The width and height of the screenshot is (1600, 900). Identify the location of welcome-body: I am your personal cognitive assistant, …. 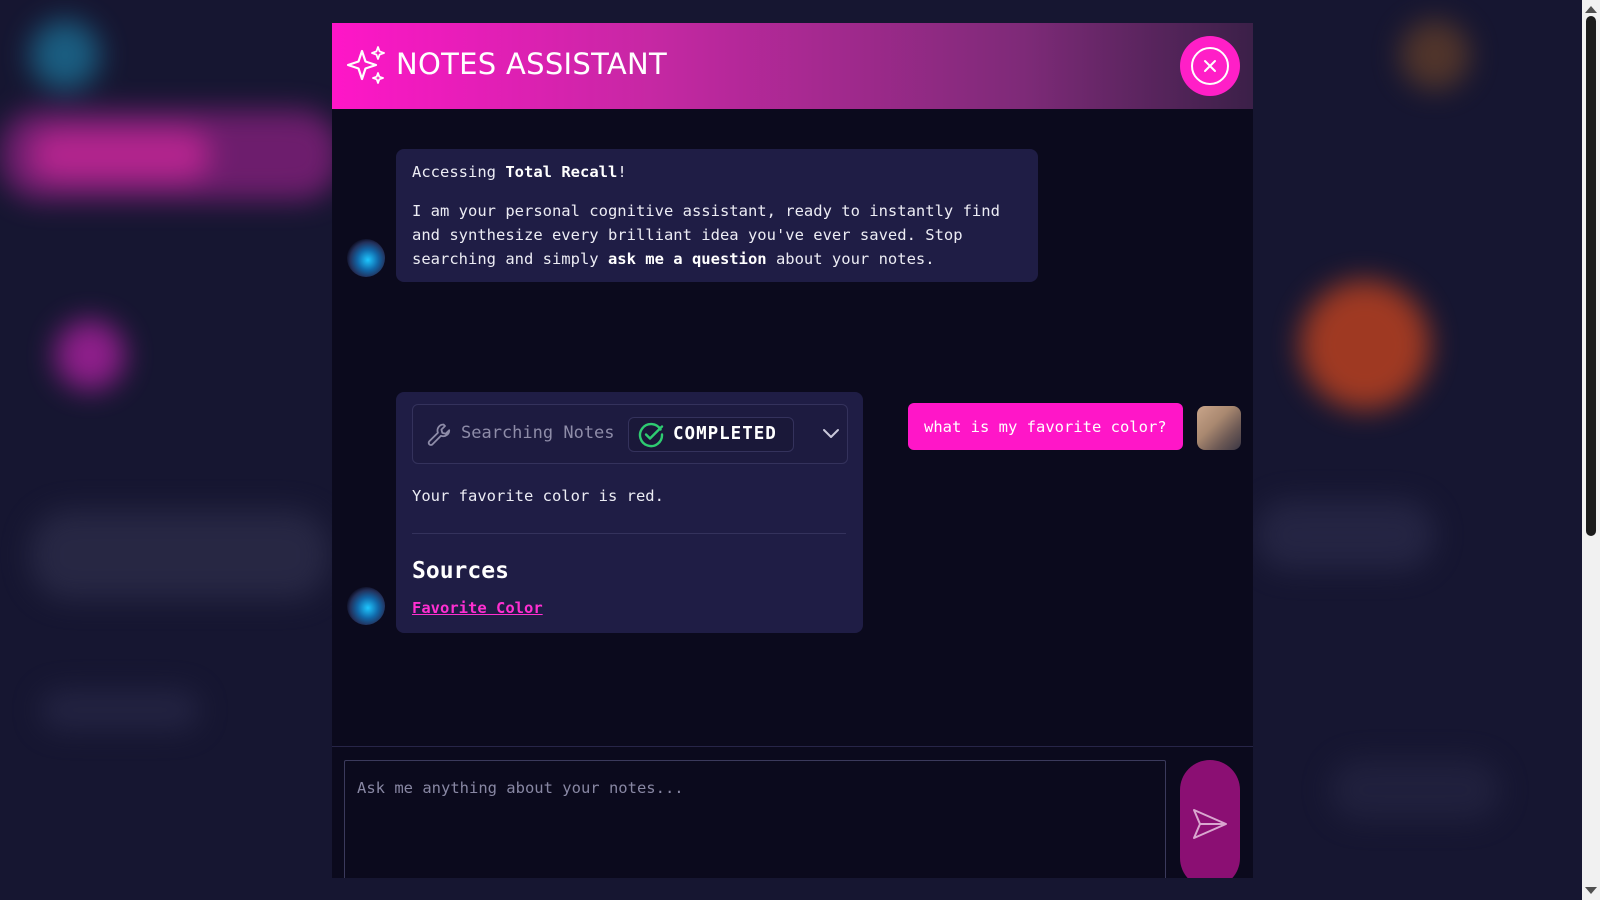
(706, 235).